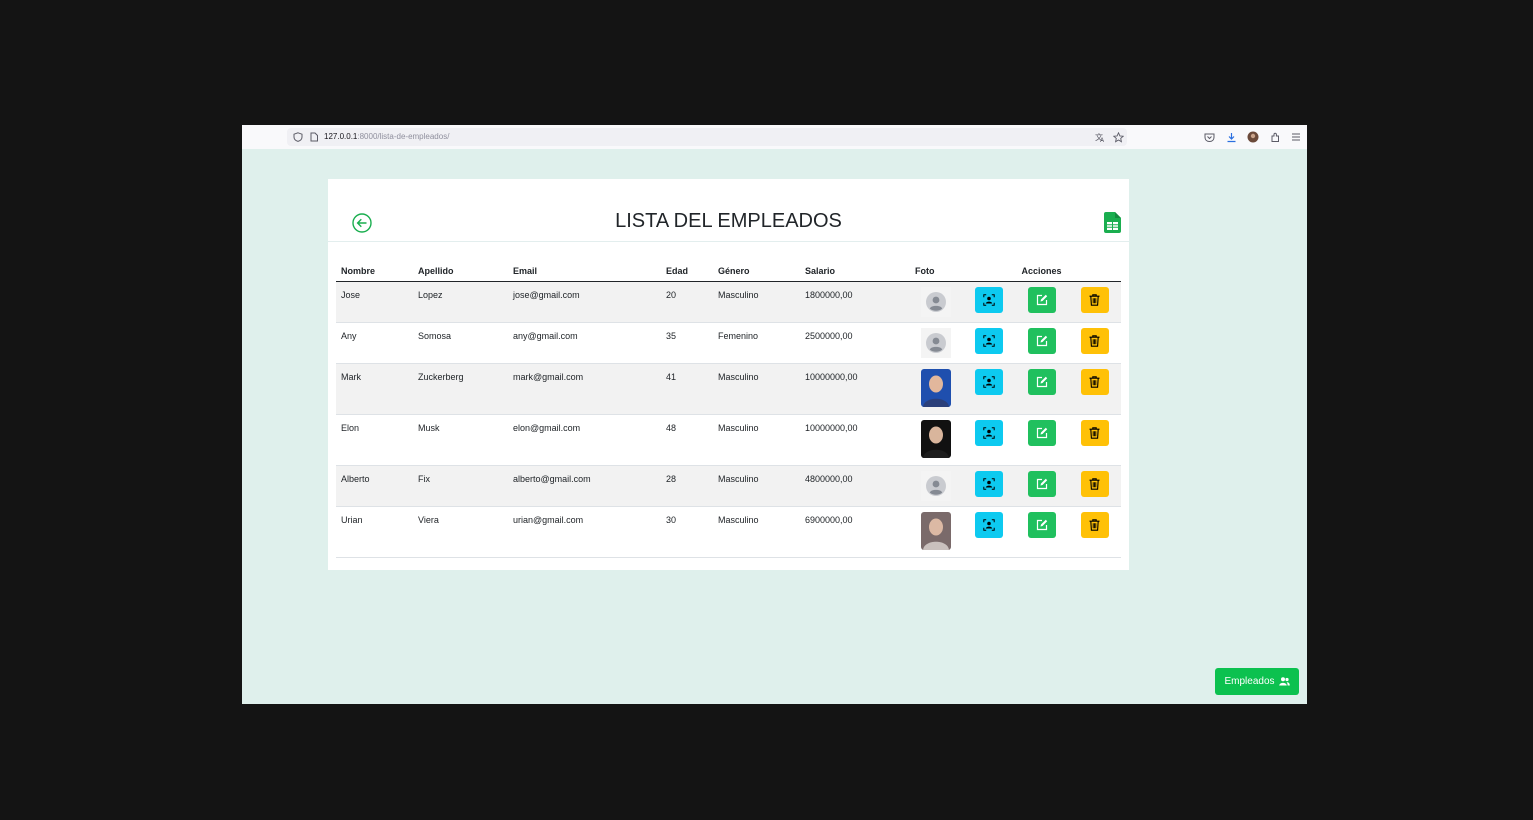  What do you see at coordinates (671, 294) in the screenshot?
I see `edad-text: 20` at bounding box center [671, 294].